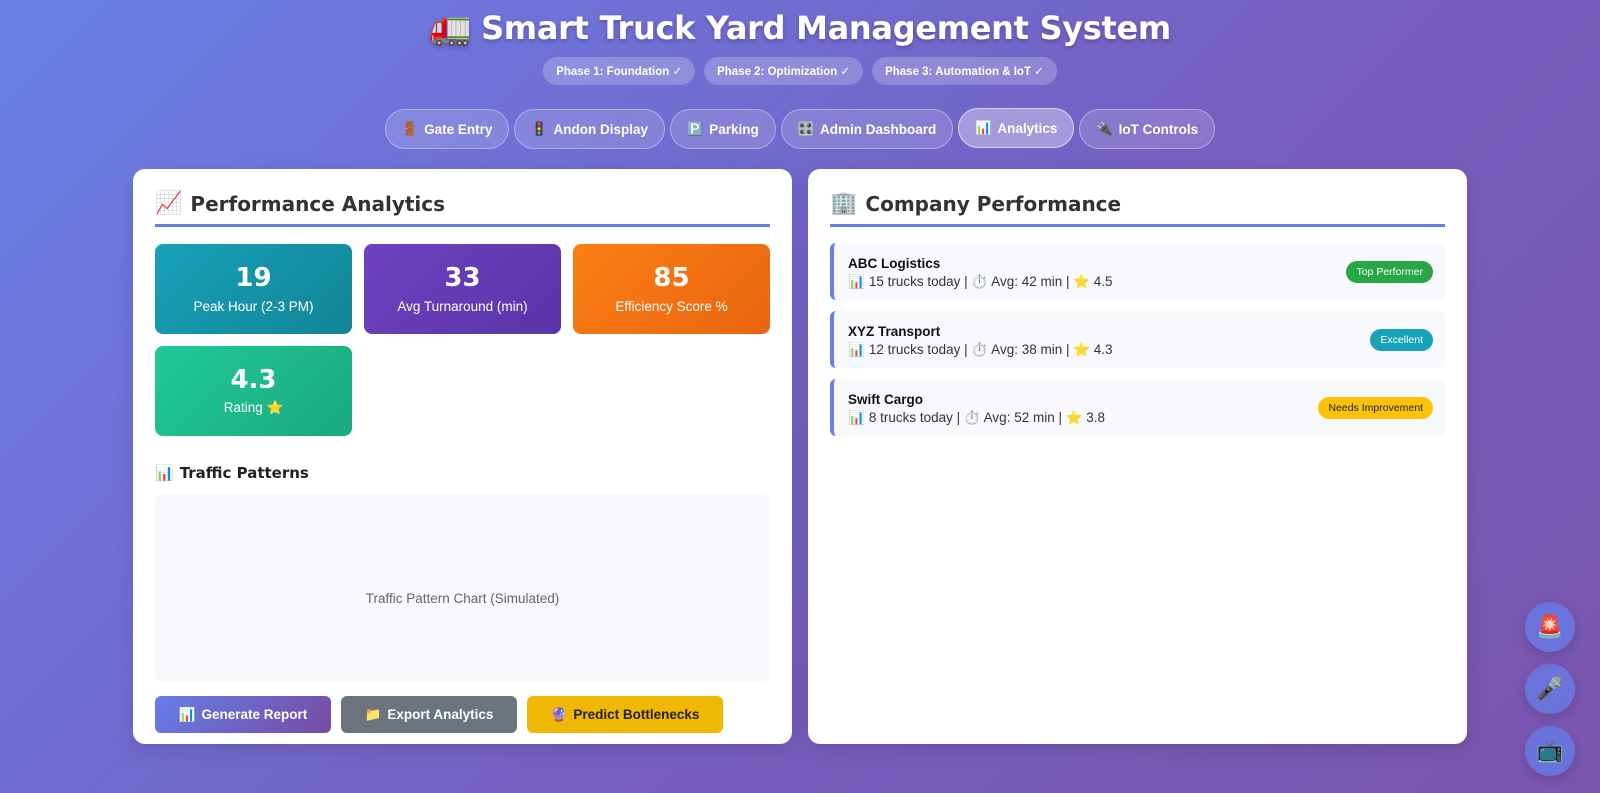 This screenshot has height=793, width=1600. What do you see at coordinates (695, 128) in the screenshot?
I see `parking-icon: 🅿️` at bounding box center [695, 128].